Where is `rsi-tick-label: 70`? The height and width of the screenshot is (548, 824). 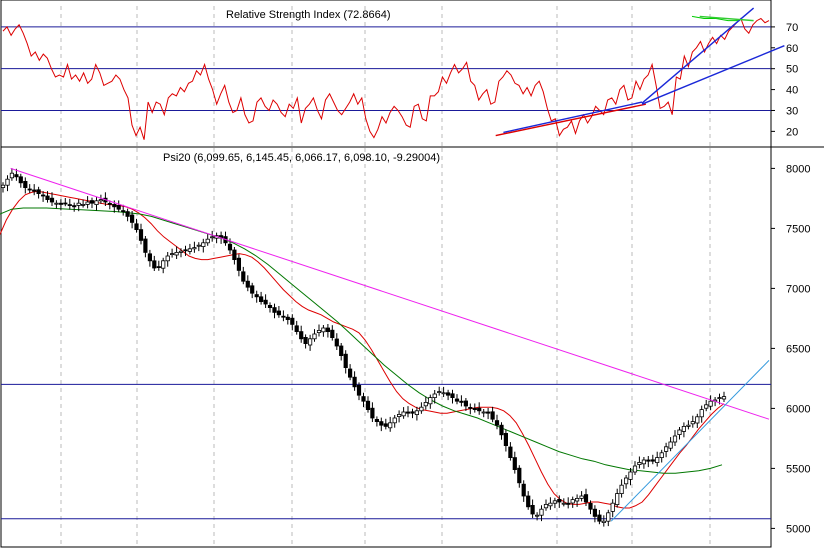
rsi-tick-label: 70 is located at coordinates (792, 28).